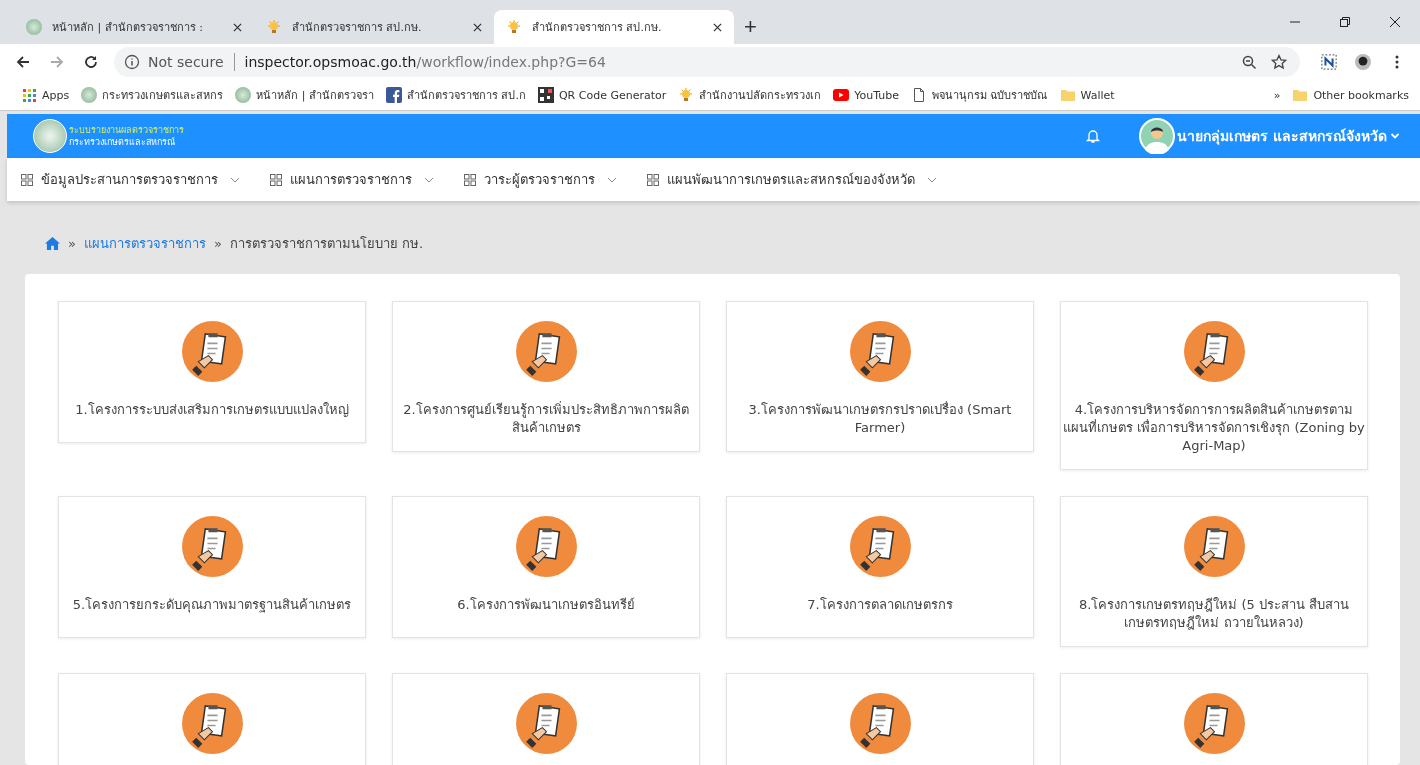 The image size is (1420, 765). What do you see at coordinates (29, 95) in the screenshot?
I see `apps-grid-icon` at bounding box center [29, 95].